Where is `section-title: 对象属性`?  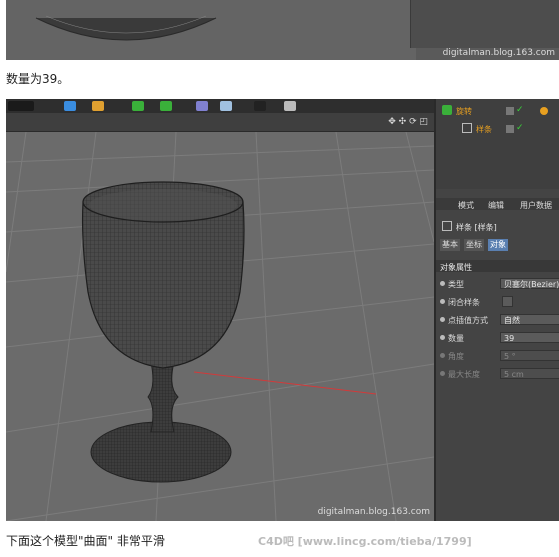
section-title: 对象属性 is located at coordinates (456, 267).